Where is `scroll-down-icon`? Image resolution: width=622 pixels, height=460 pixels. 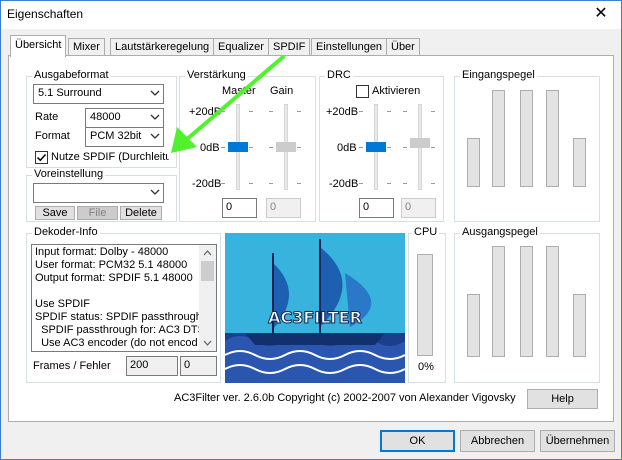
scroll-down-icon is located at coordinates (207, 343).